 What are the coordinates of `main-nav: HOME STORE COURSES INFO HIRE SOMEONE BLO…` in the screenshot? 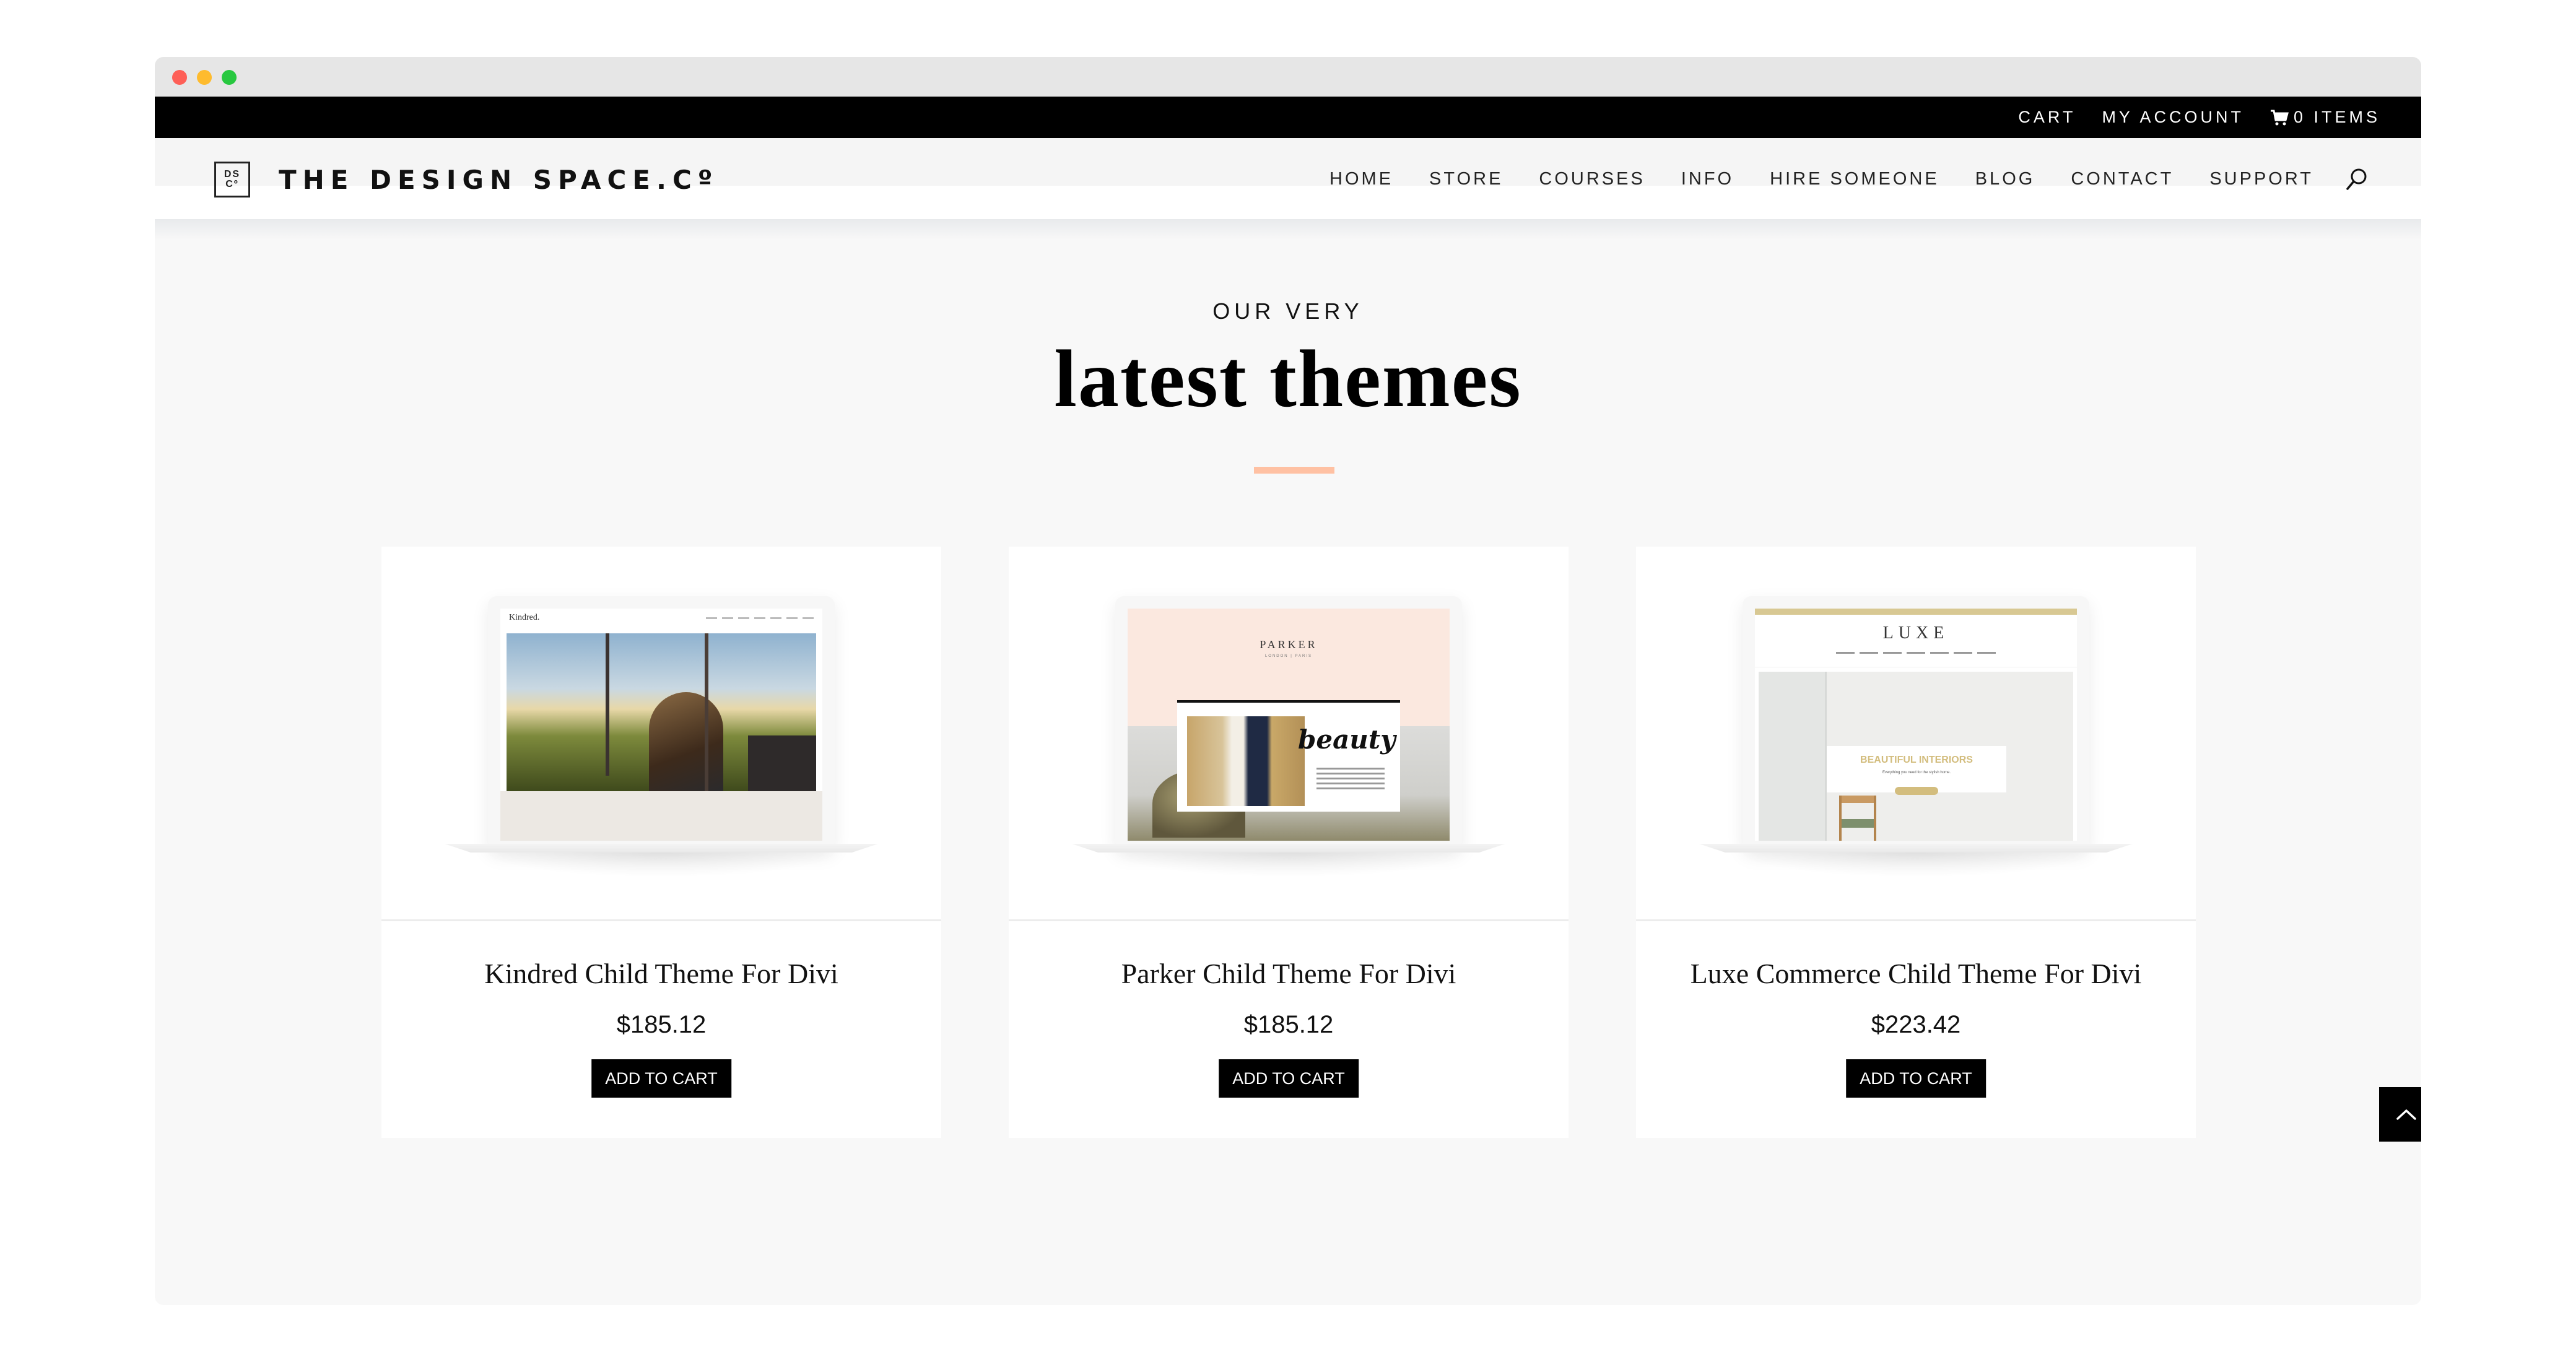 It's located at (1849, 179).